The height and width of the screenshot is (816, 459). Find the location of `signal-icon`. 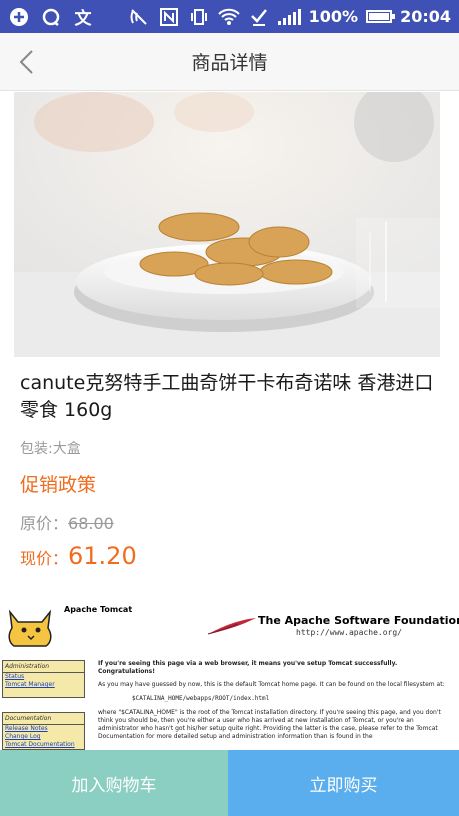

signal-icon is located at coordinates (289, 16).